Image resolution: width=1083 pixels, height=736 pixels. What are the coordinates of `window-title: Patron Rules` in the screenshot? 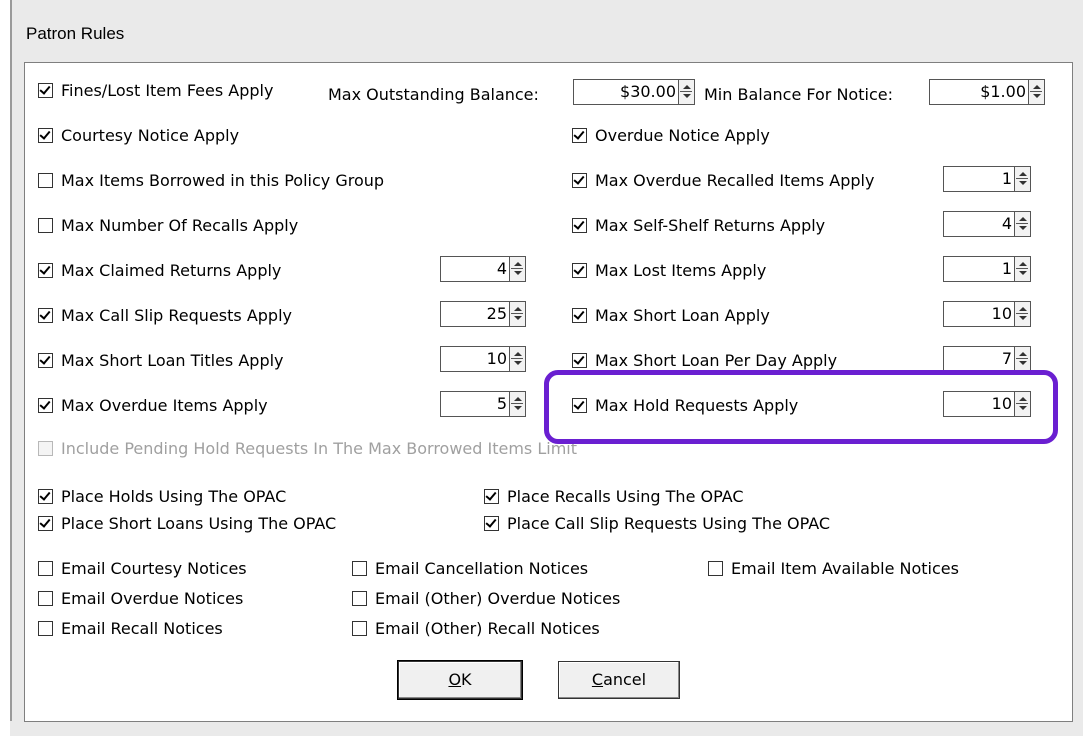 It's located at (75, 33).